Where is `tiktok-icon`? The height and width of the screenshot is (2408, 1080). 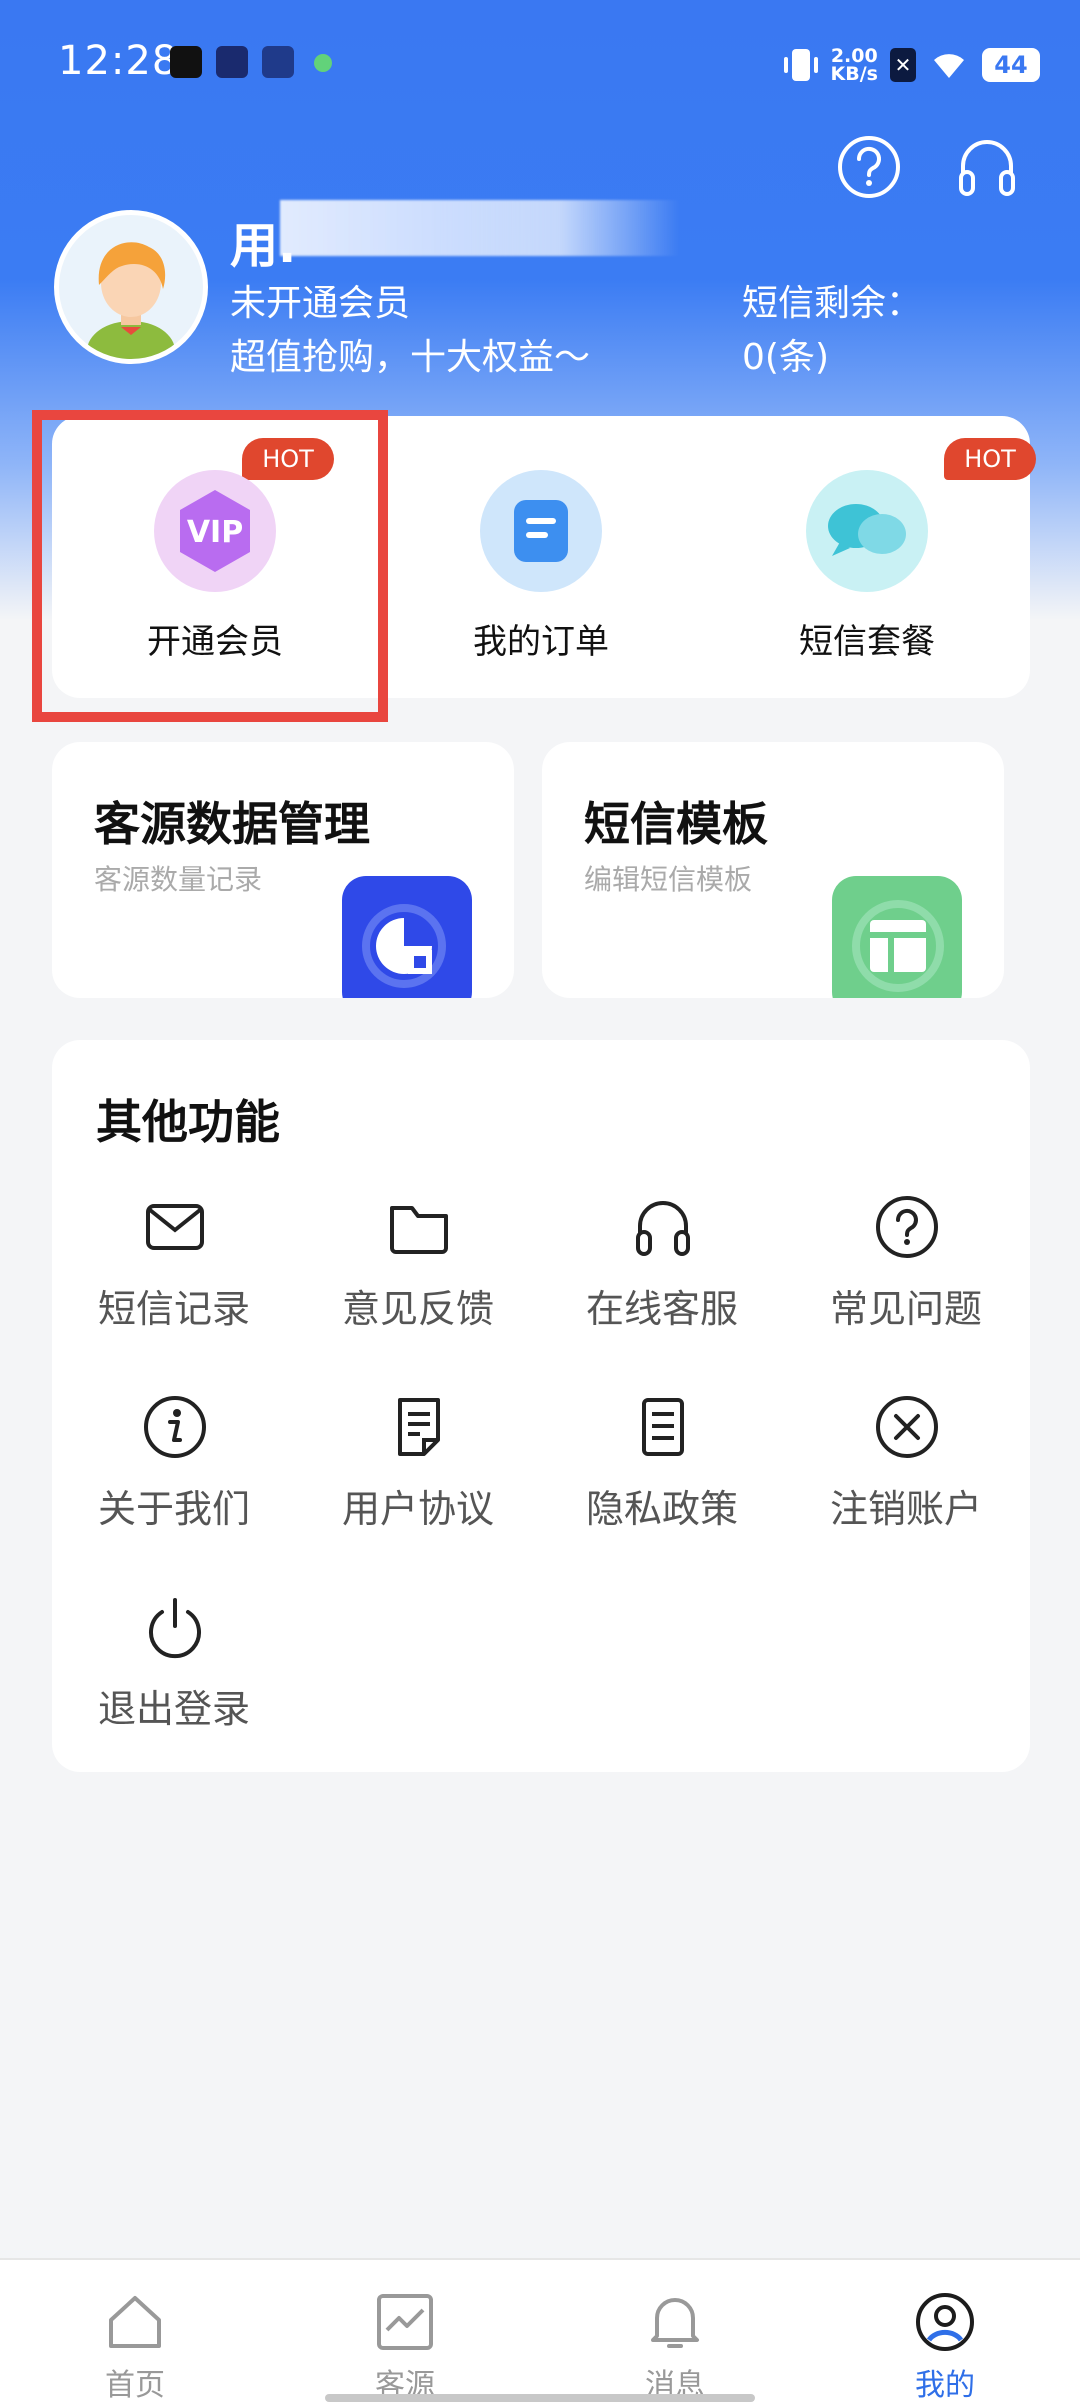
tiktok-icon is located at coordinates (186, 62).